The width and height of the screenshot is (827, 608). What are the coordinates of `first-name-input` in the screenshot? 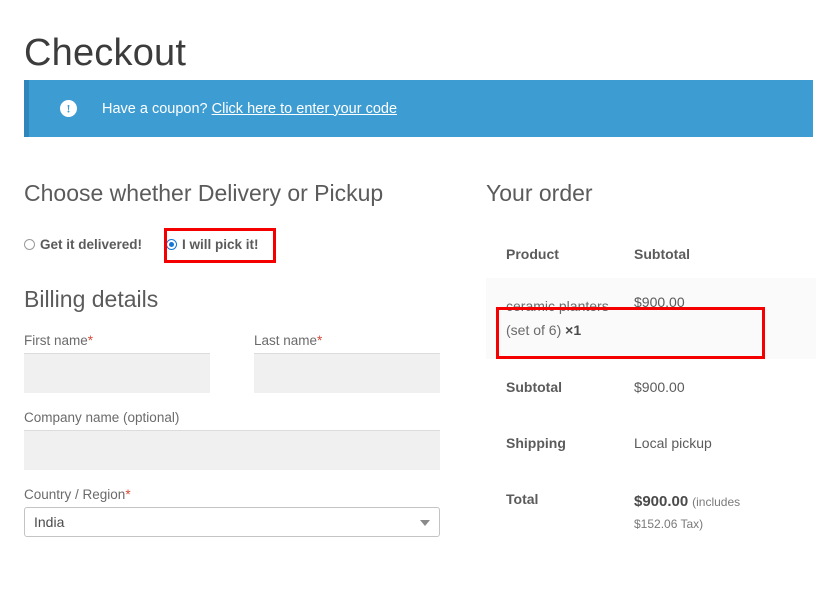 It's located at (117, 373).